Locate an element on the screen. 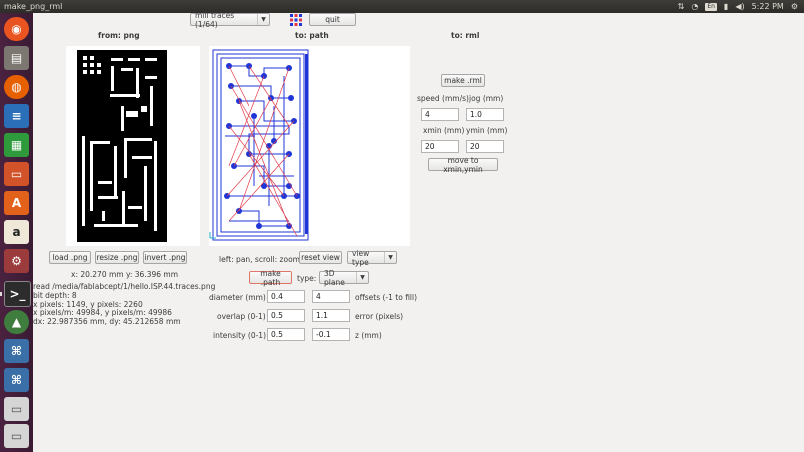 This screenshot has width=804, height=452. reset-view-button: reset view is located at coordinates (320, 257).